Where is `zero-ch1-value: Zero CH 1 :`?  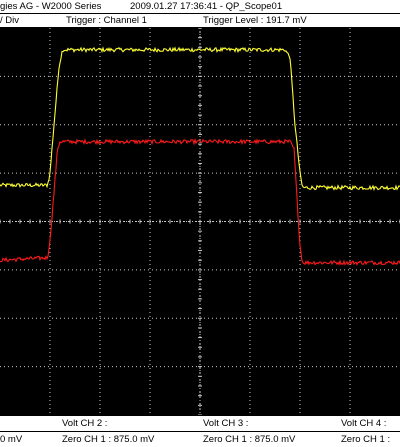 zero-ch1-value: Zero CH 1 : is located at coordinates (366, 439).